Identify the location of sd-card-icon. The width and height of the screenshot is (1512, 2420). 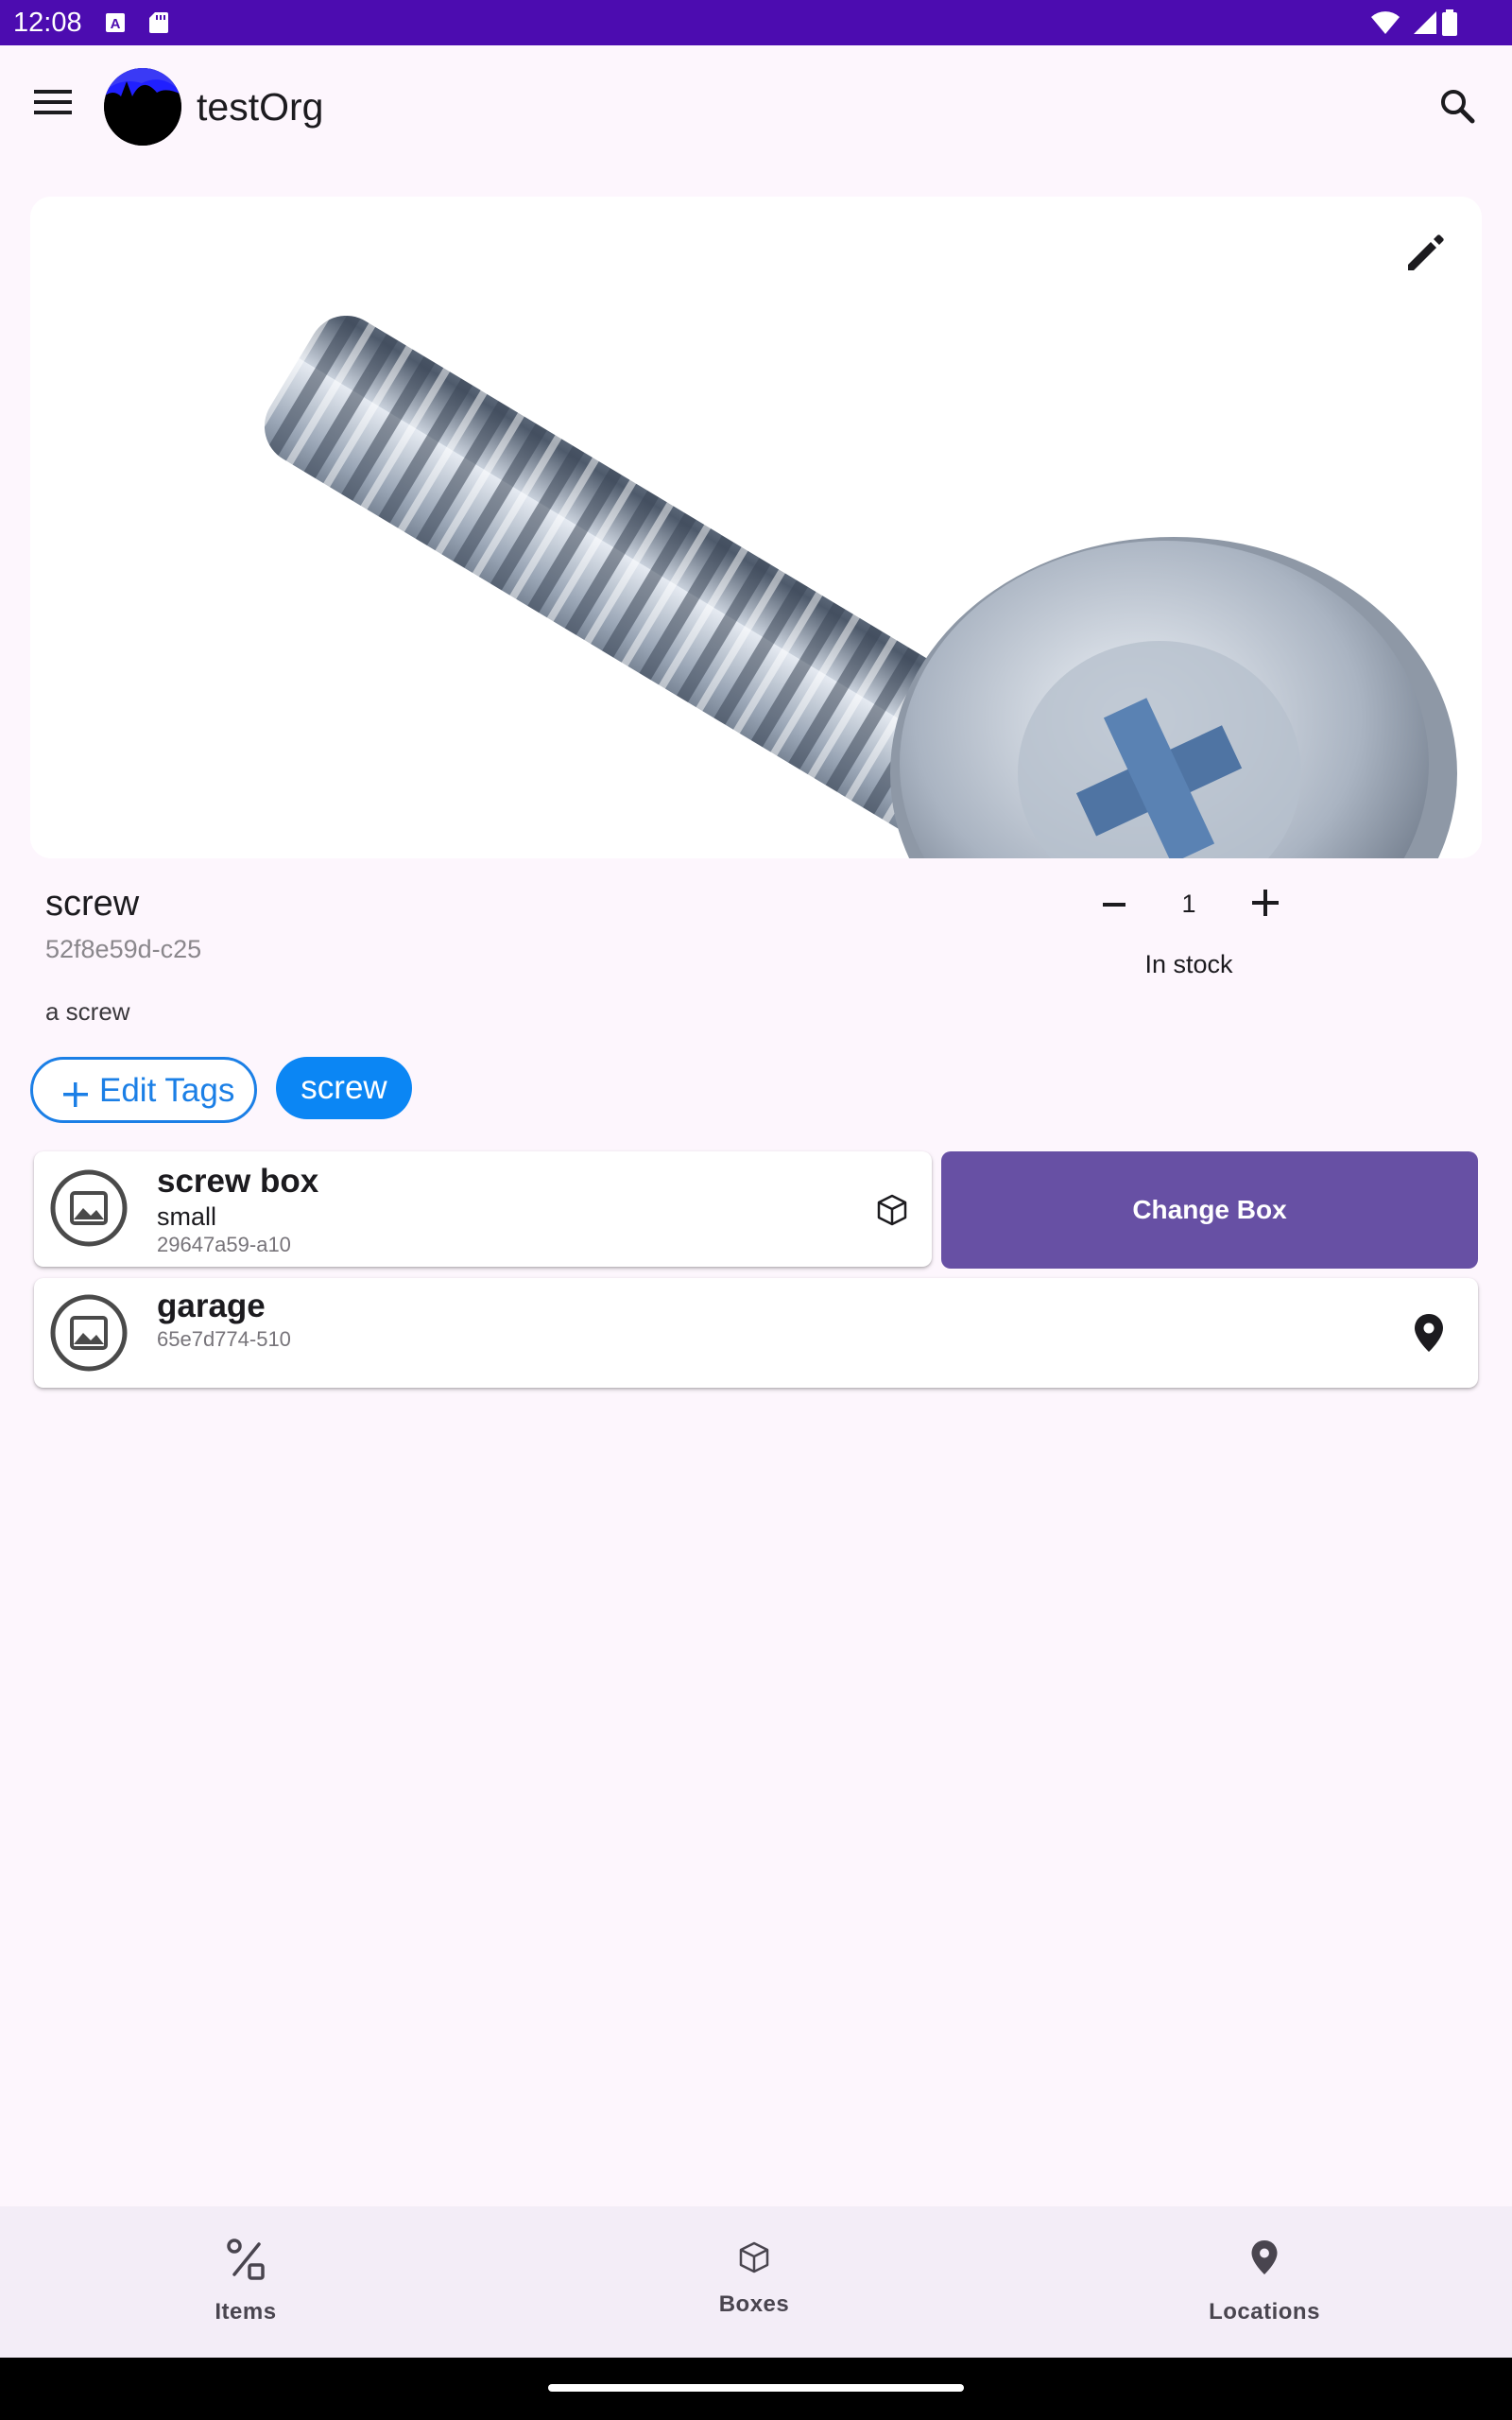
(158, 22).